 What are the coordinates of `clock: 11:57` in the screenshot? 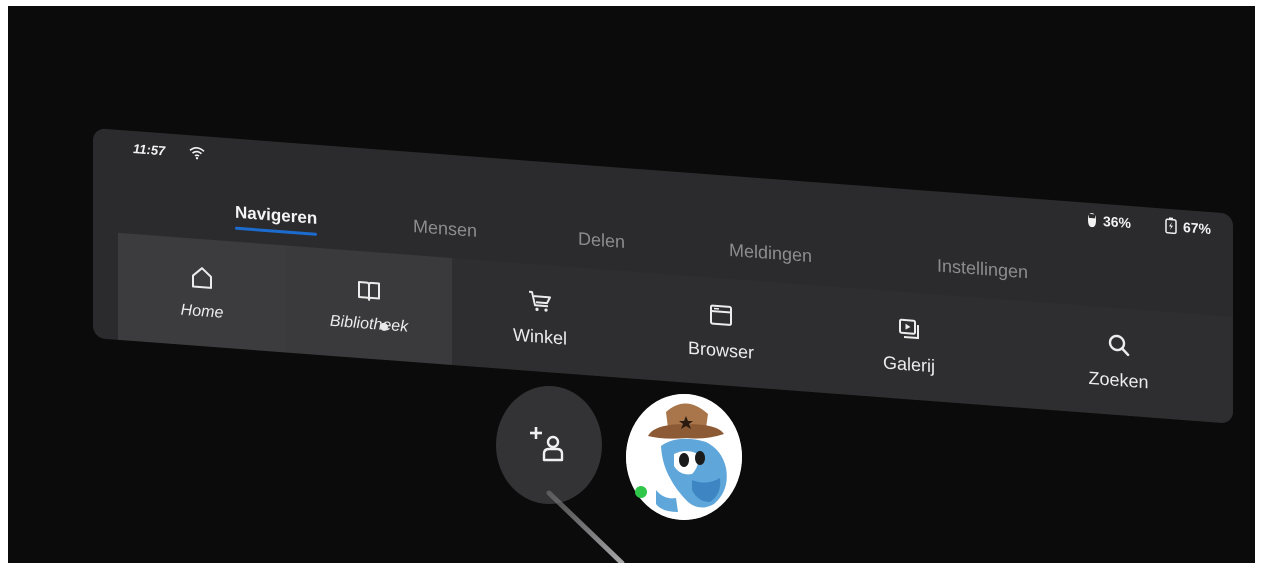 It's located at (149, 150).